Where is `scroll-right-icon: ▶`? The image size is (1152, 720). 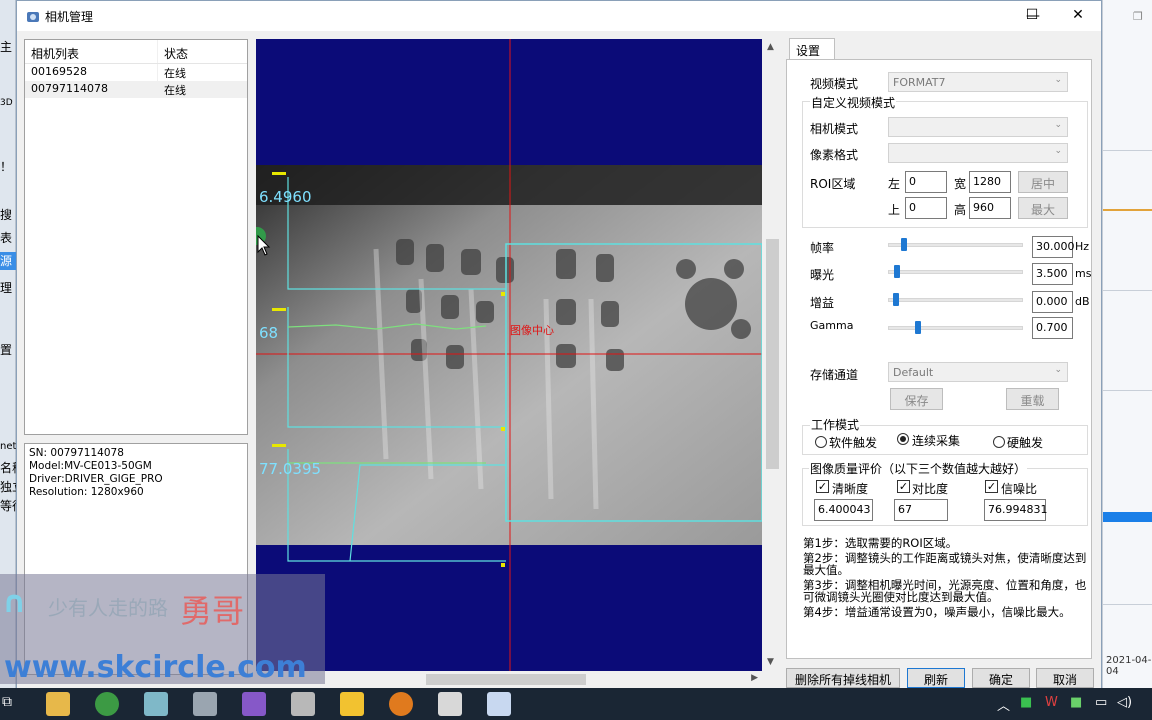 scroll-right-icon: ▶ is located at coordinates (754, 678).